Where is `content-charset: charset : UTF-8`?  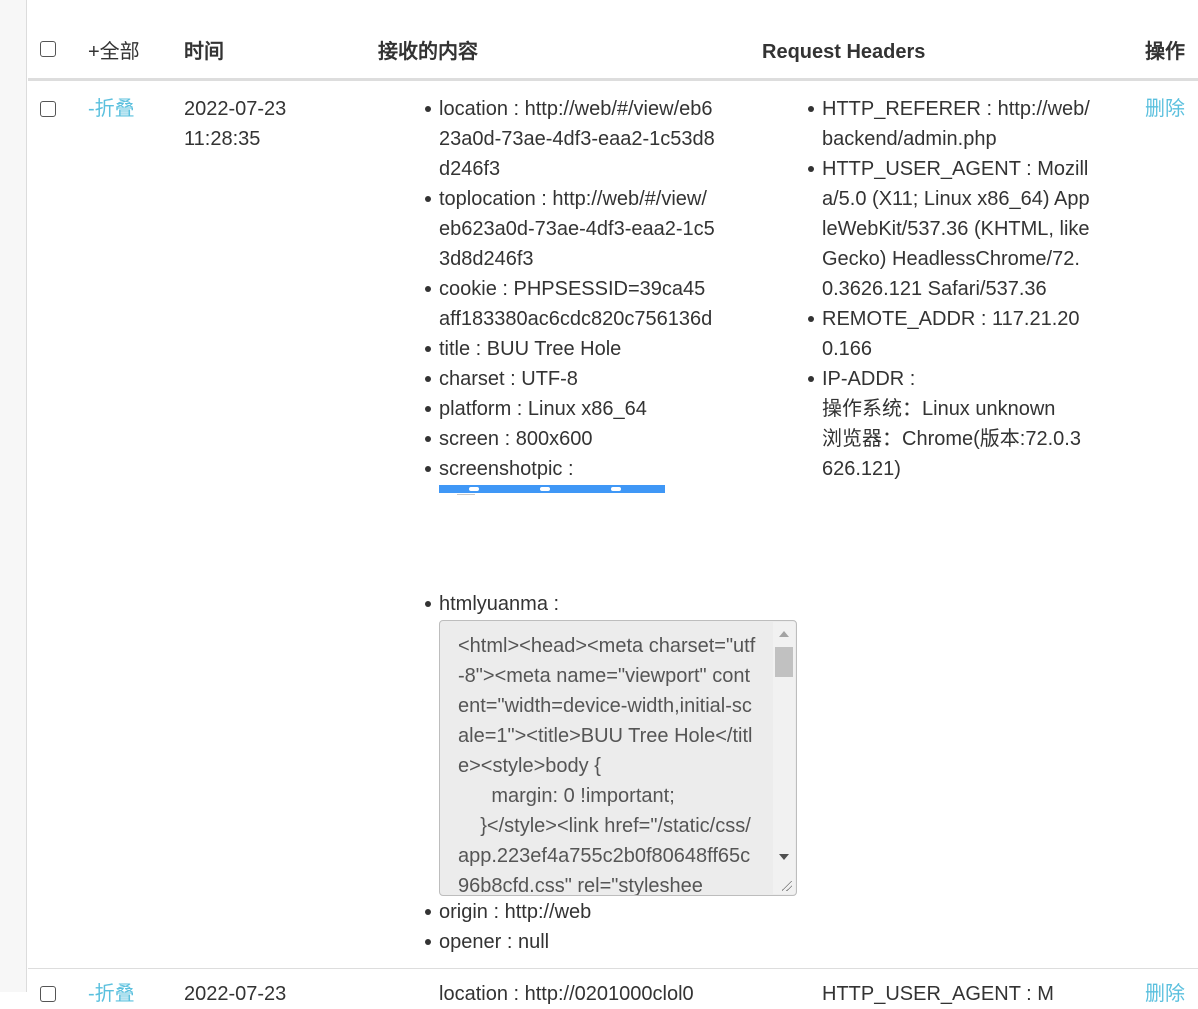
content-charset: charset : UTF-8 is located at coordinates (570, 379).